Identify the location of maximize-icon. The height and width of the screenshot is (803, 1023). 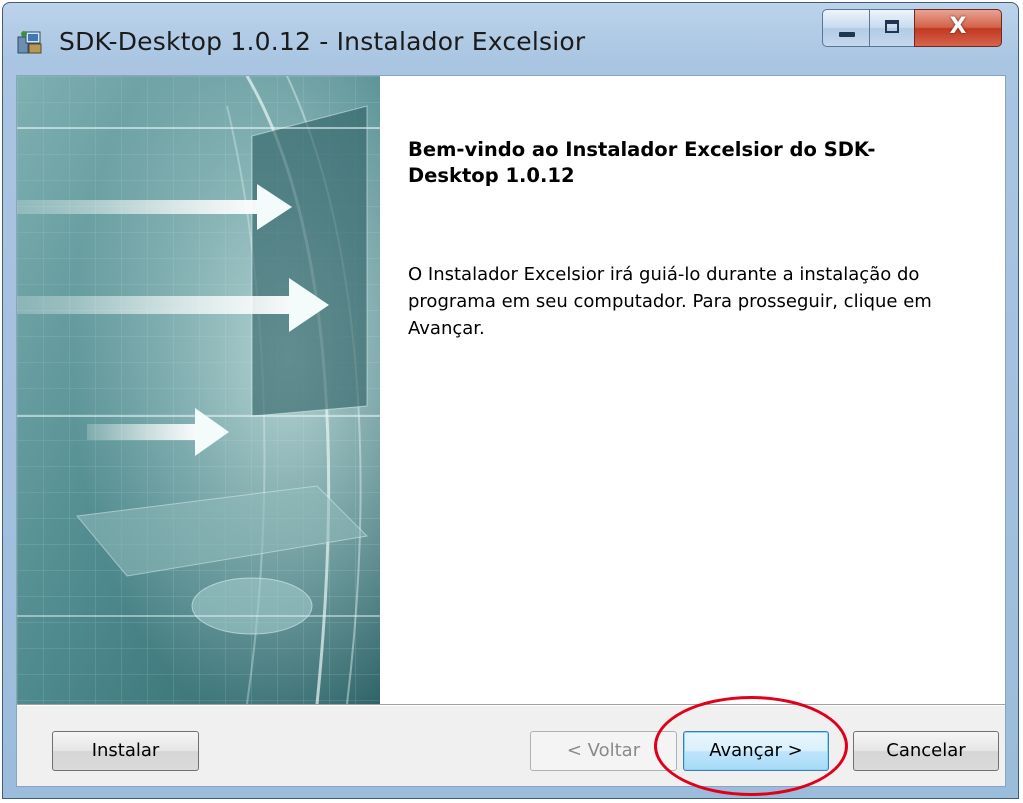
(892, 26).